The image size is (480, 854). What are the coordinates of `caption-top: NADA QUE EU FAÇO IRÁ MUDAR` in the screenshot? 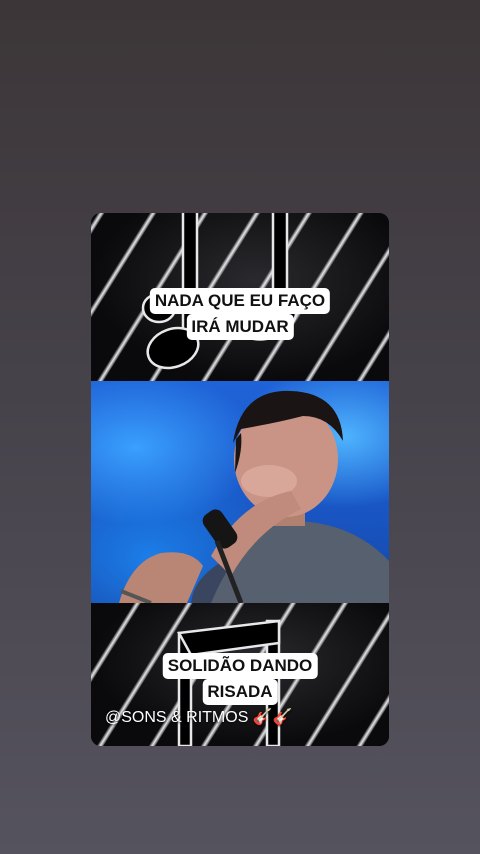 It's located at (240, 314).